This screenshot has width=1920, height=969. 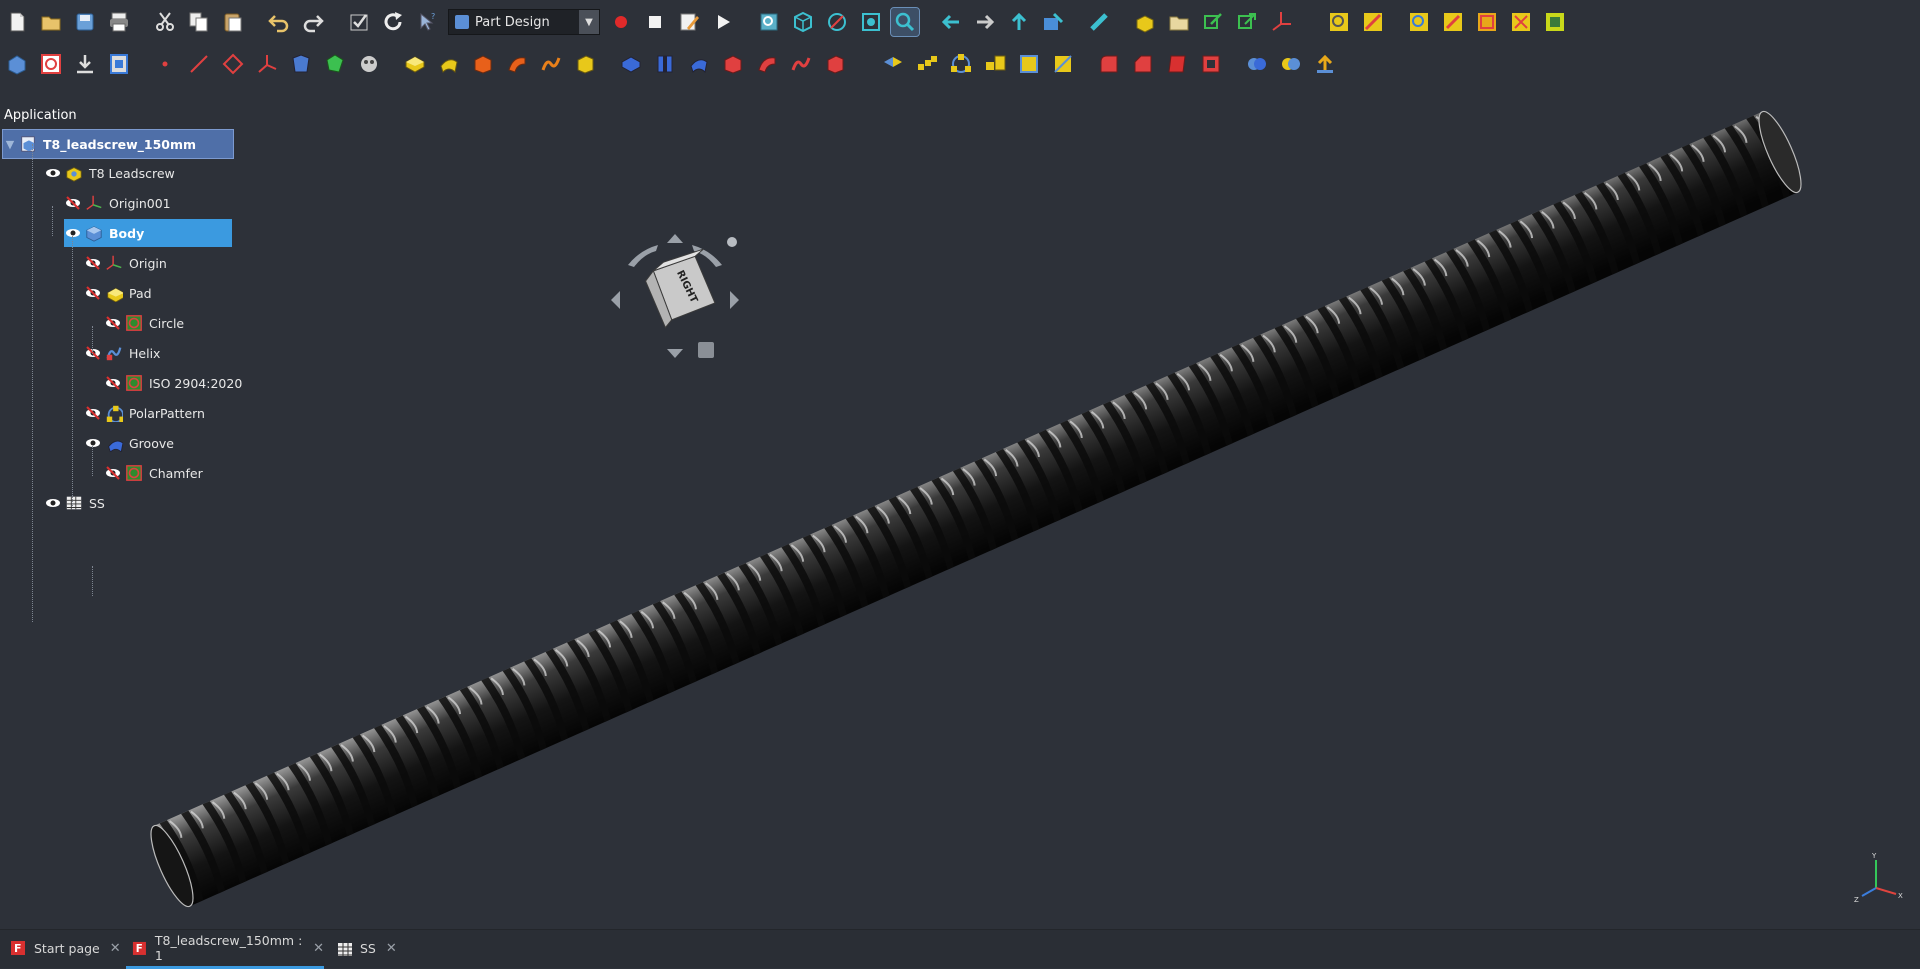 I want to click on hole-icon, so click(x=665, y=64).